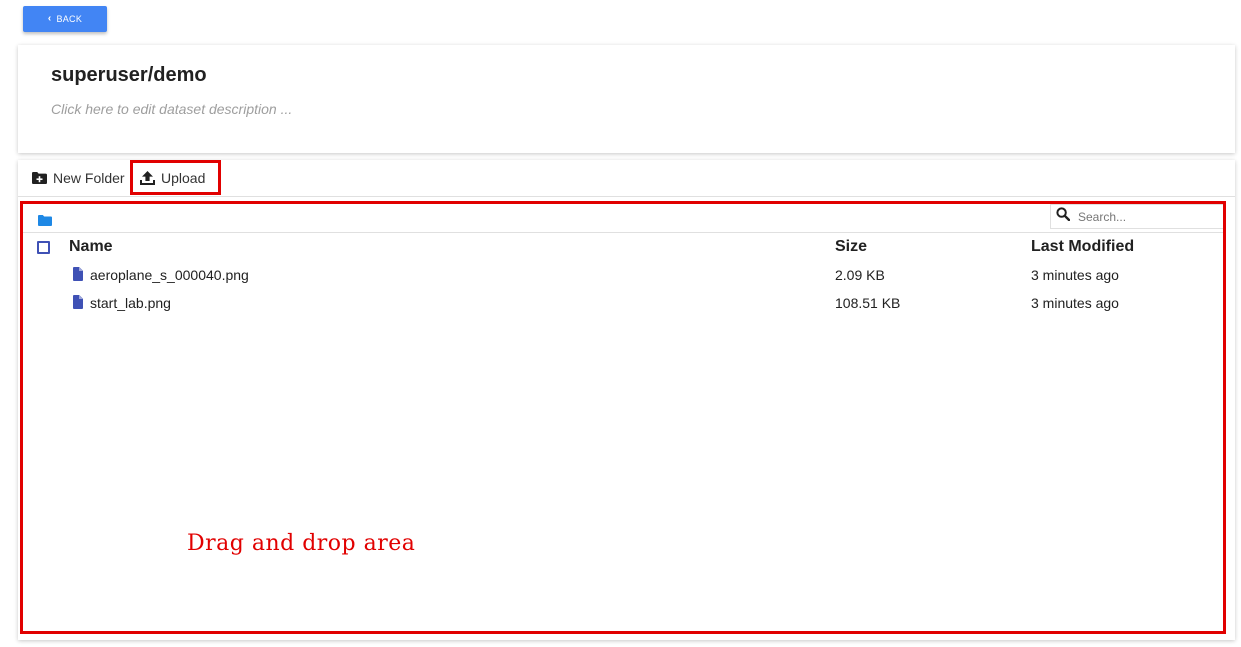 The height and width of the screenshot is (647, 1241). I want to click on upload-button: Upload, so click(175, 177).